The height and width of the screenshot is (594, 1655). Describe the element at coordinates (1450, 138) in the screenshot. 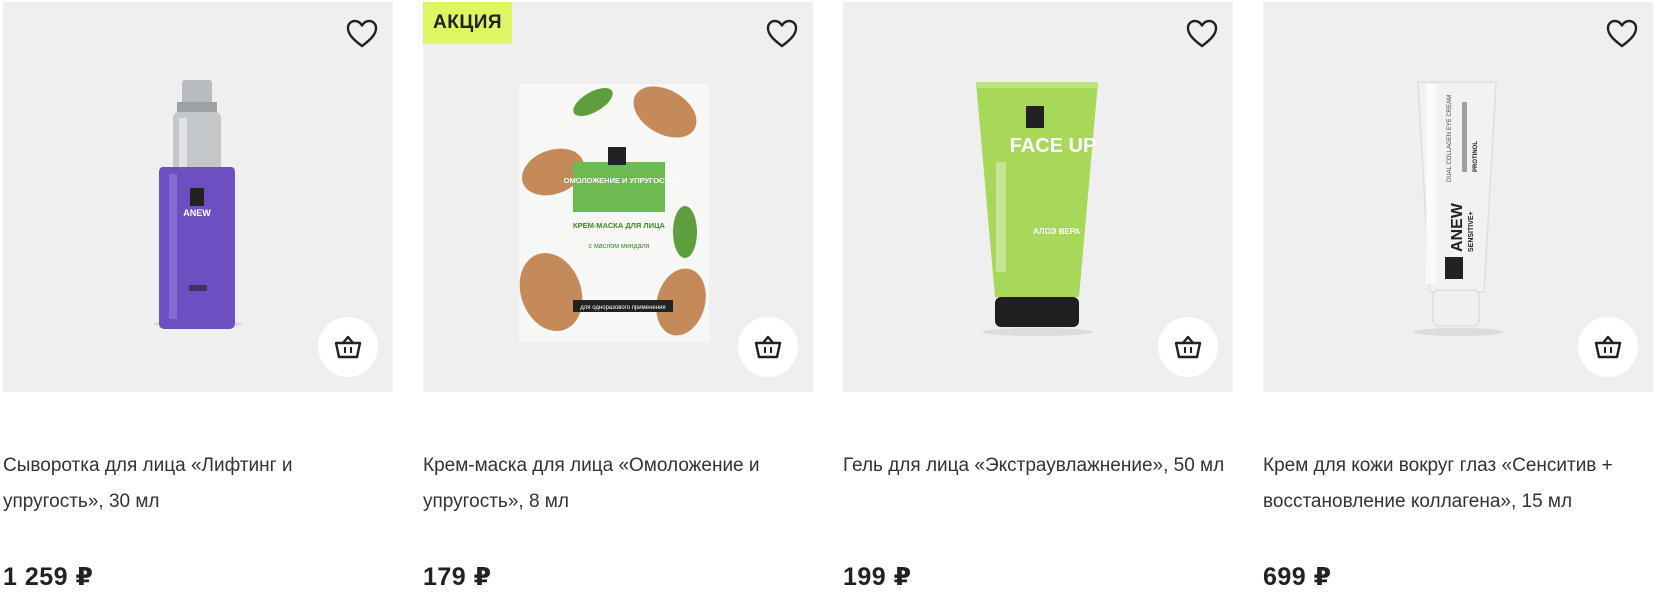

I see `package-desc: DUAL COLLAGEN EYE CREAM` at that location.